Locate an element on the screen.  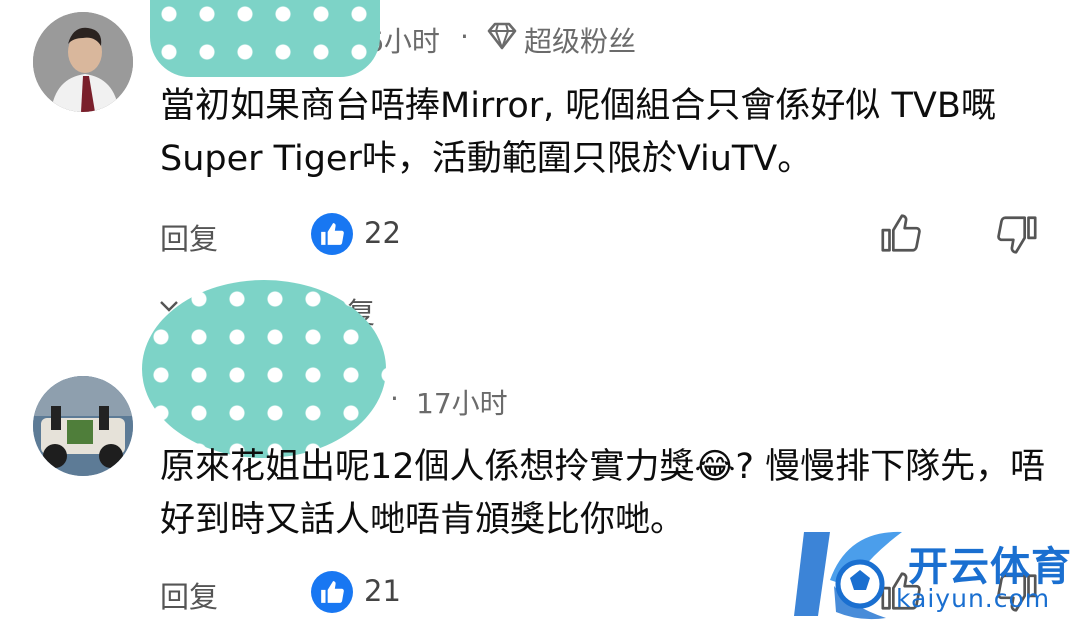
thumbs-up-outline-icon is located at coordinates (901, 233).